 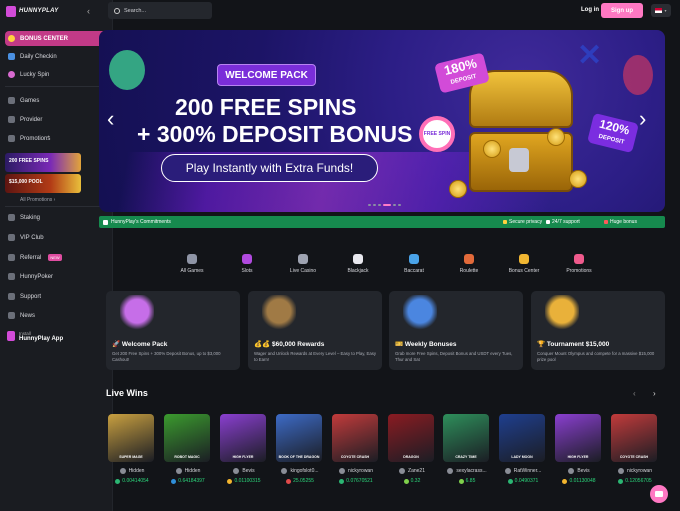 I want to click on sidebar-item-label: News, so click(x=28, y=315).